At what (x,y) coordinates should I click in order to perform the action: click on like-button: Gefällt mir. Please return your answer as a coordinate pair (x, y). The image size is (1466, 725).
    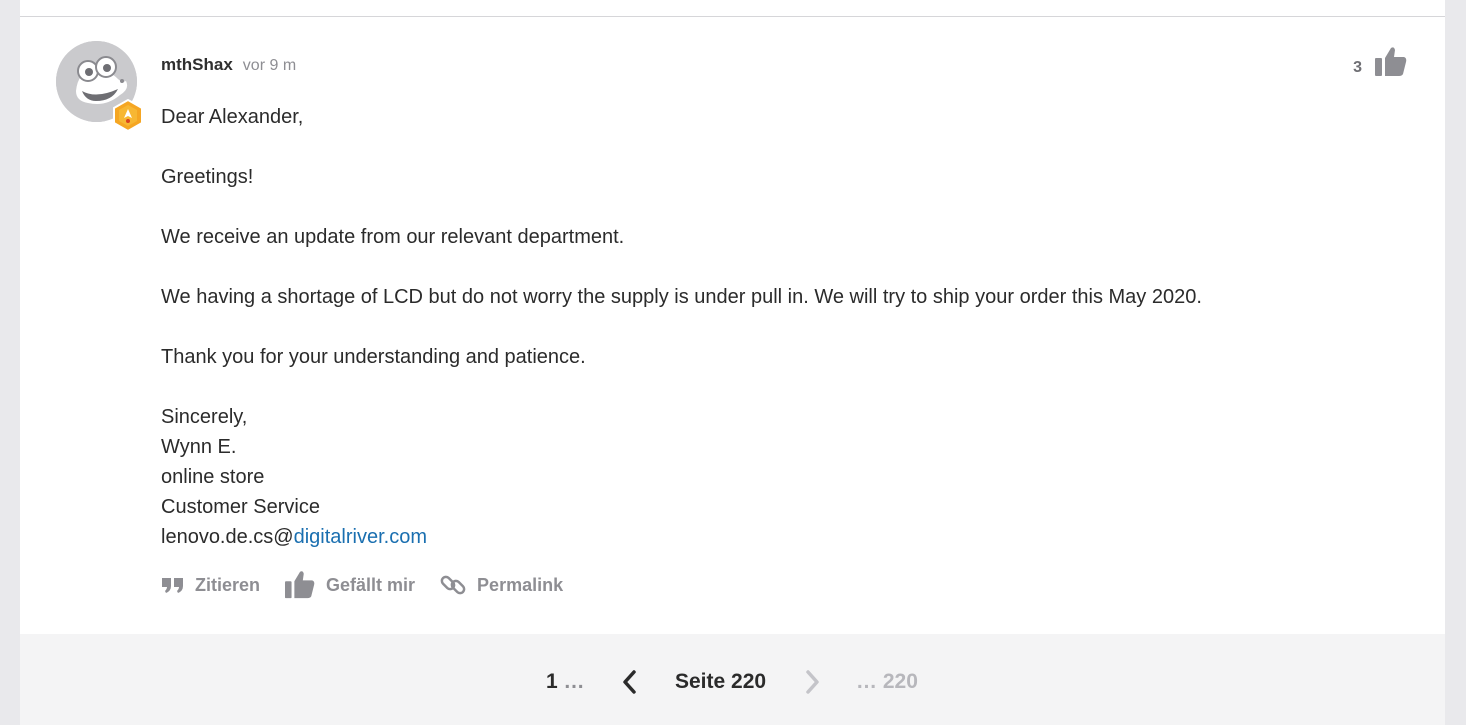
    Looking at the image, I should click on (349, 585).